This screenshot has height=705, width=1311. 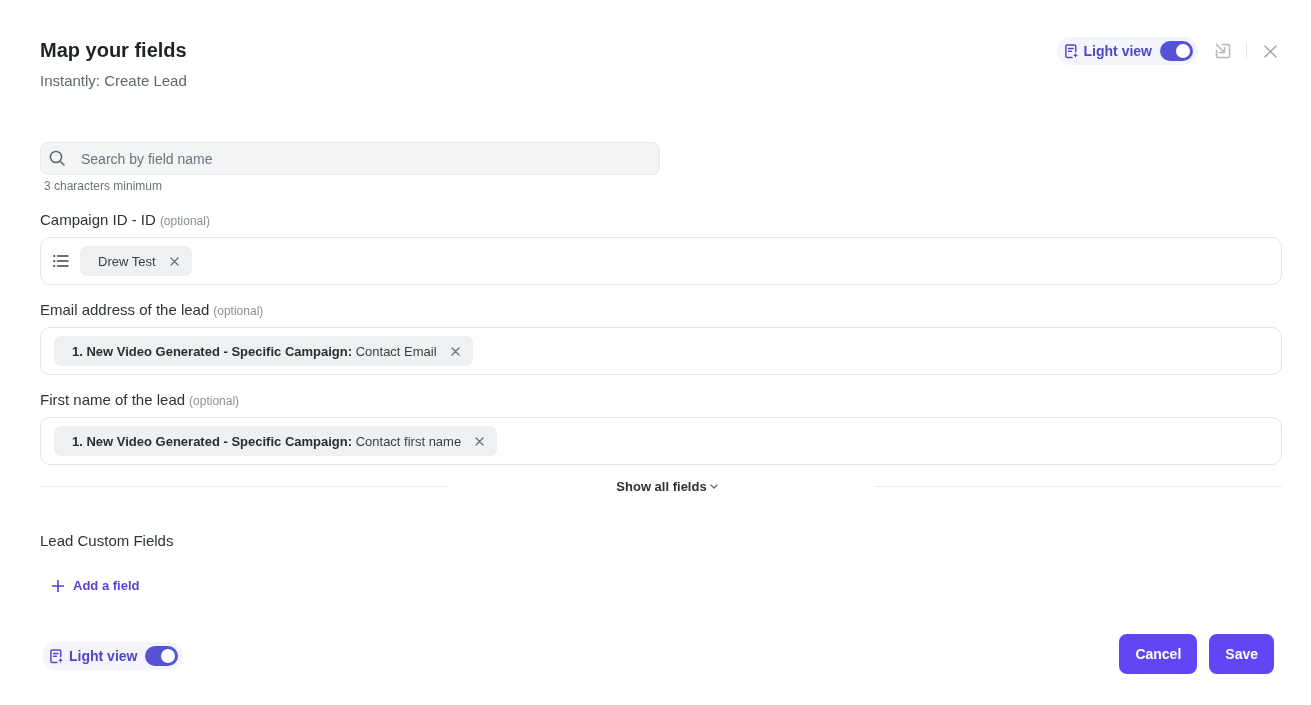 I want to click on section-heading: Lead Custom Fields, so click(x=107, y=541).